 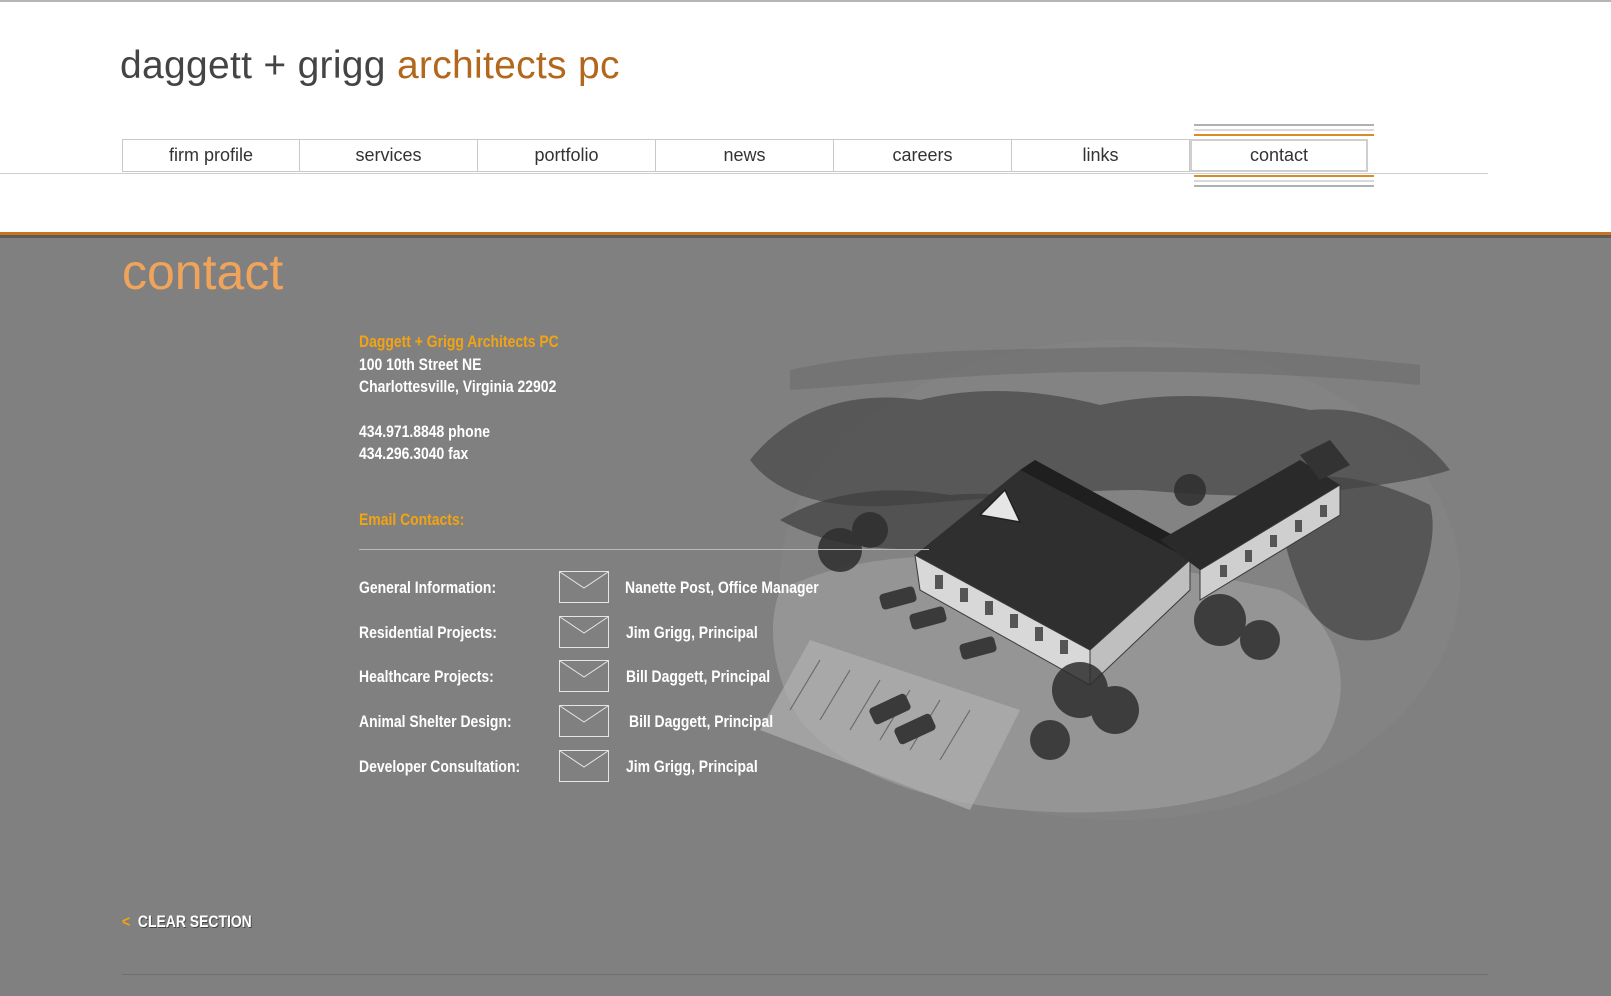 I want to click on phone-number: 434.971.8848 phone, so click(x=424, y=431).